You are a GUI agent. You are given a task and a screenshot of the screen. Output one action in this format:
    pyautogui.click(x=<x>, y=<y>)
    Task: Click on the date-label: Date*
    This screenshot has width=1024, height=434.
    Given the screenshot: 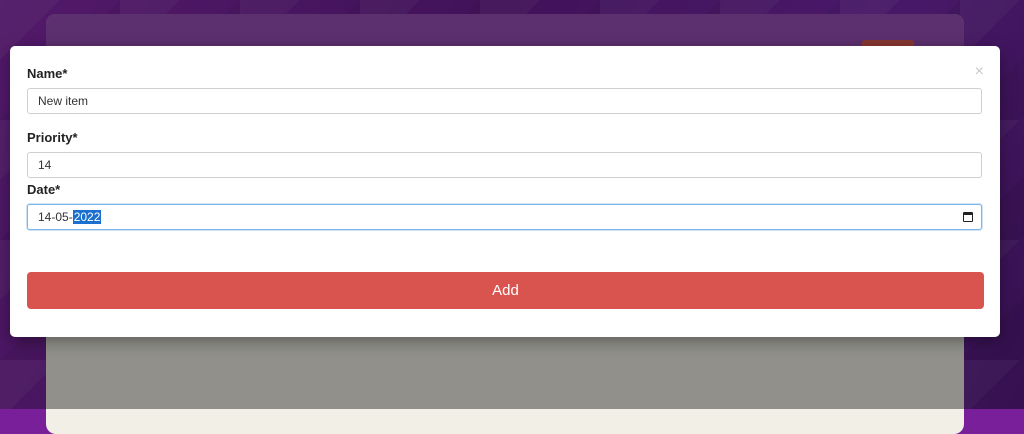 What is the action you would take?
    pyautogui.click(x=44, y=189)
    